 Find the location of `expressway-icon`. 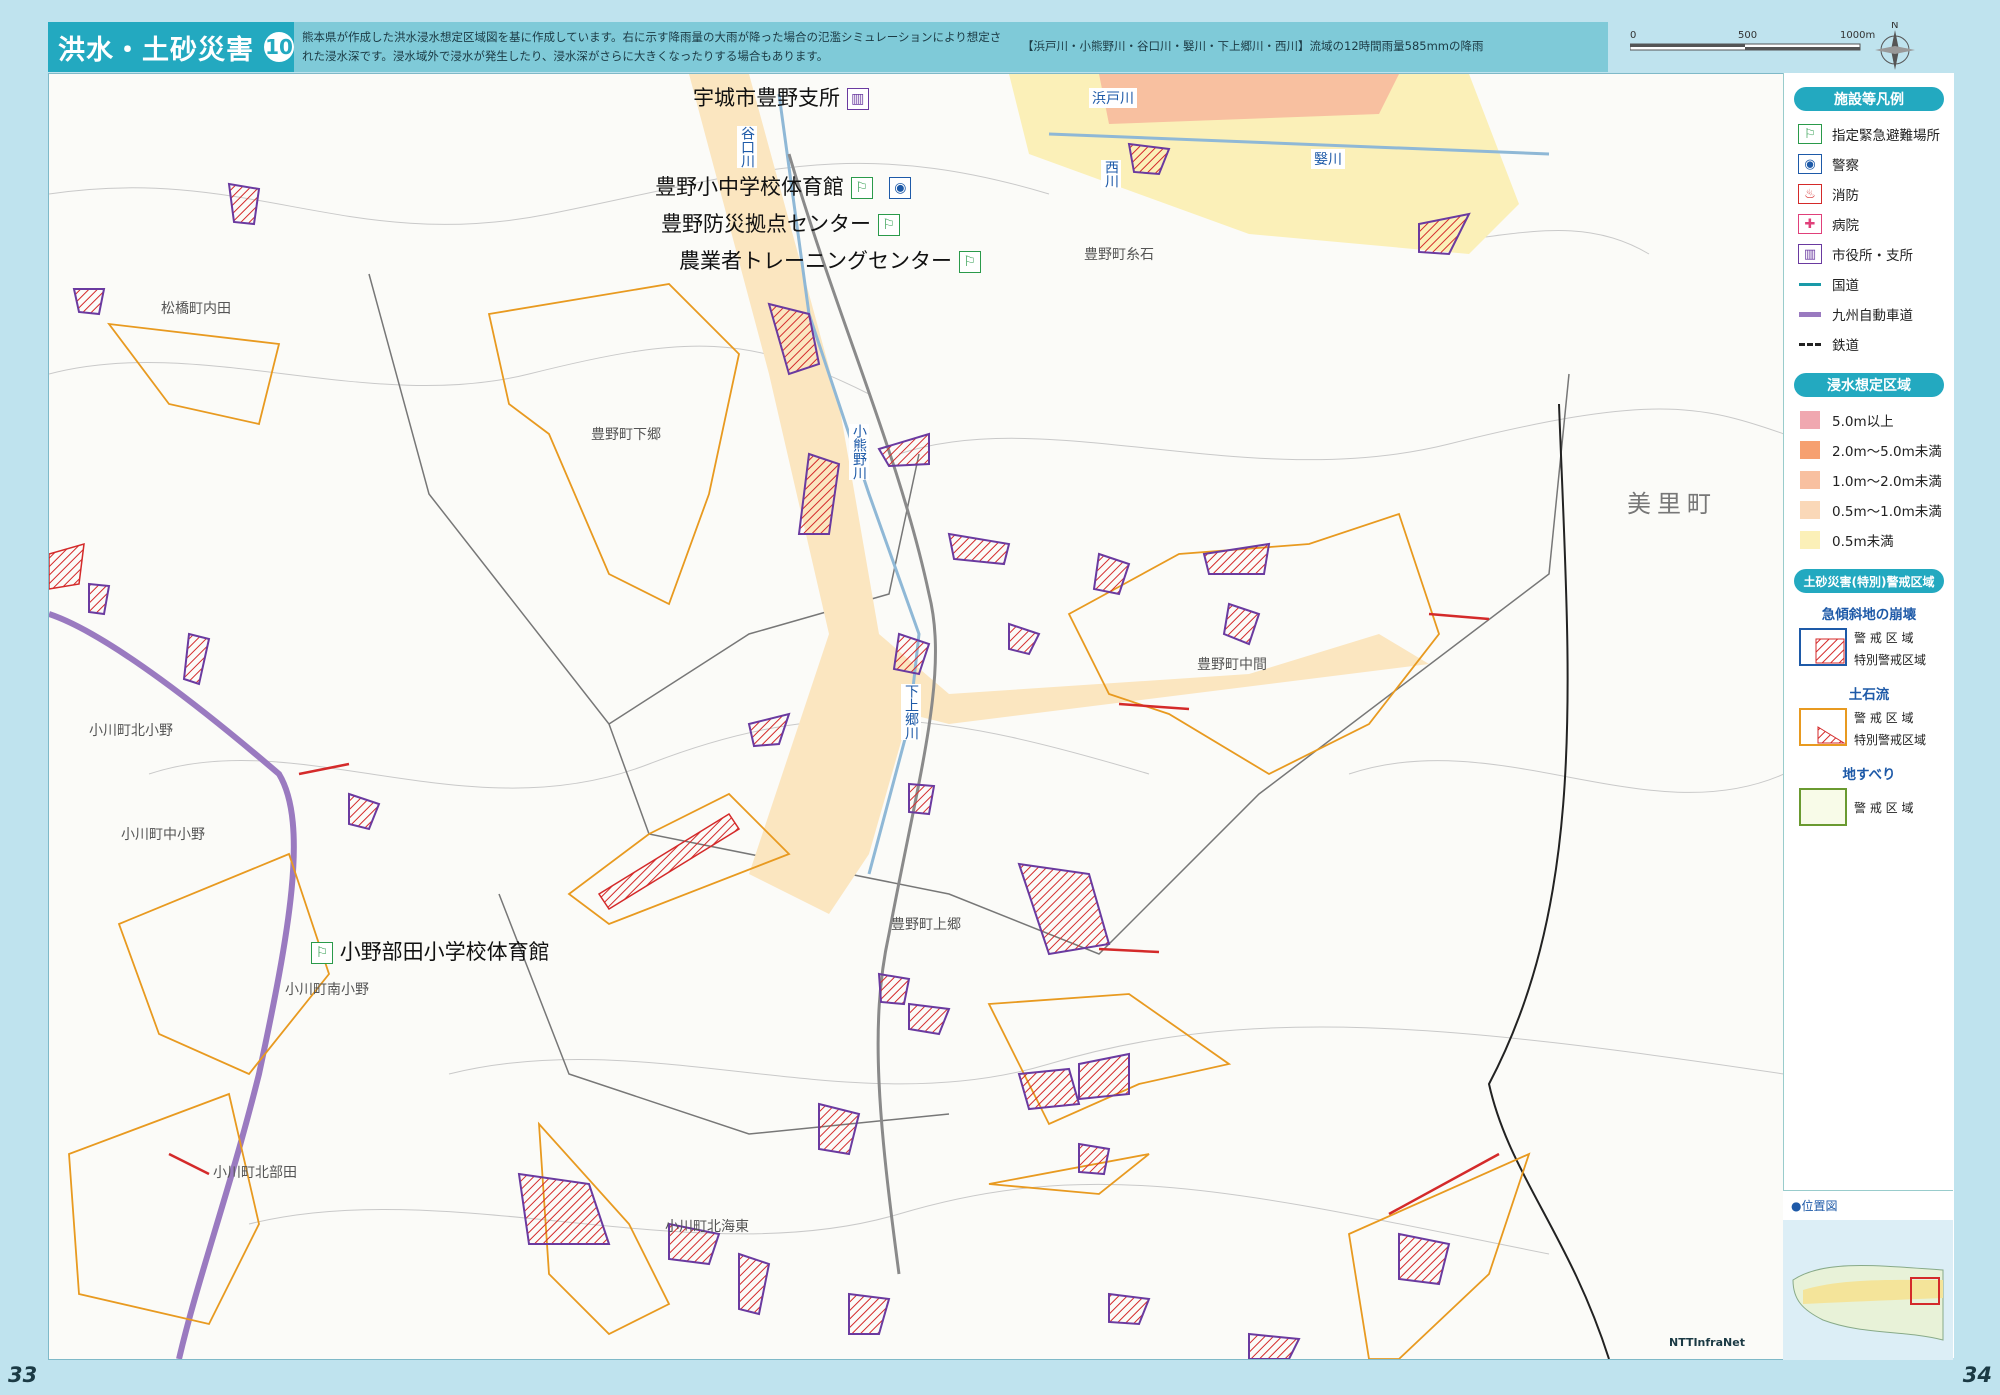

expressway-icon is located at coordinates (1810, 314).